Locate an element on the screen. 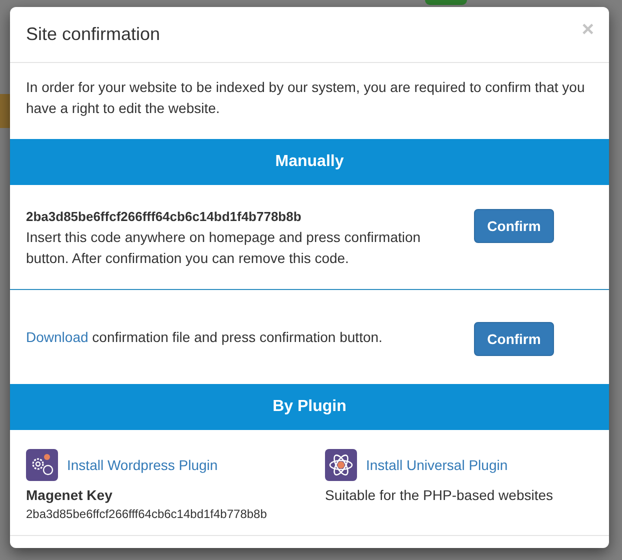 The image size is (622, 560). dialog-title: Site confirmation is located at coordinates (93, 34).